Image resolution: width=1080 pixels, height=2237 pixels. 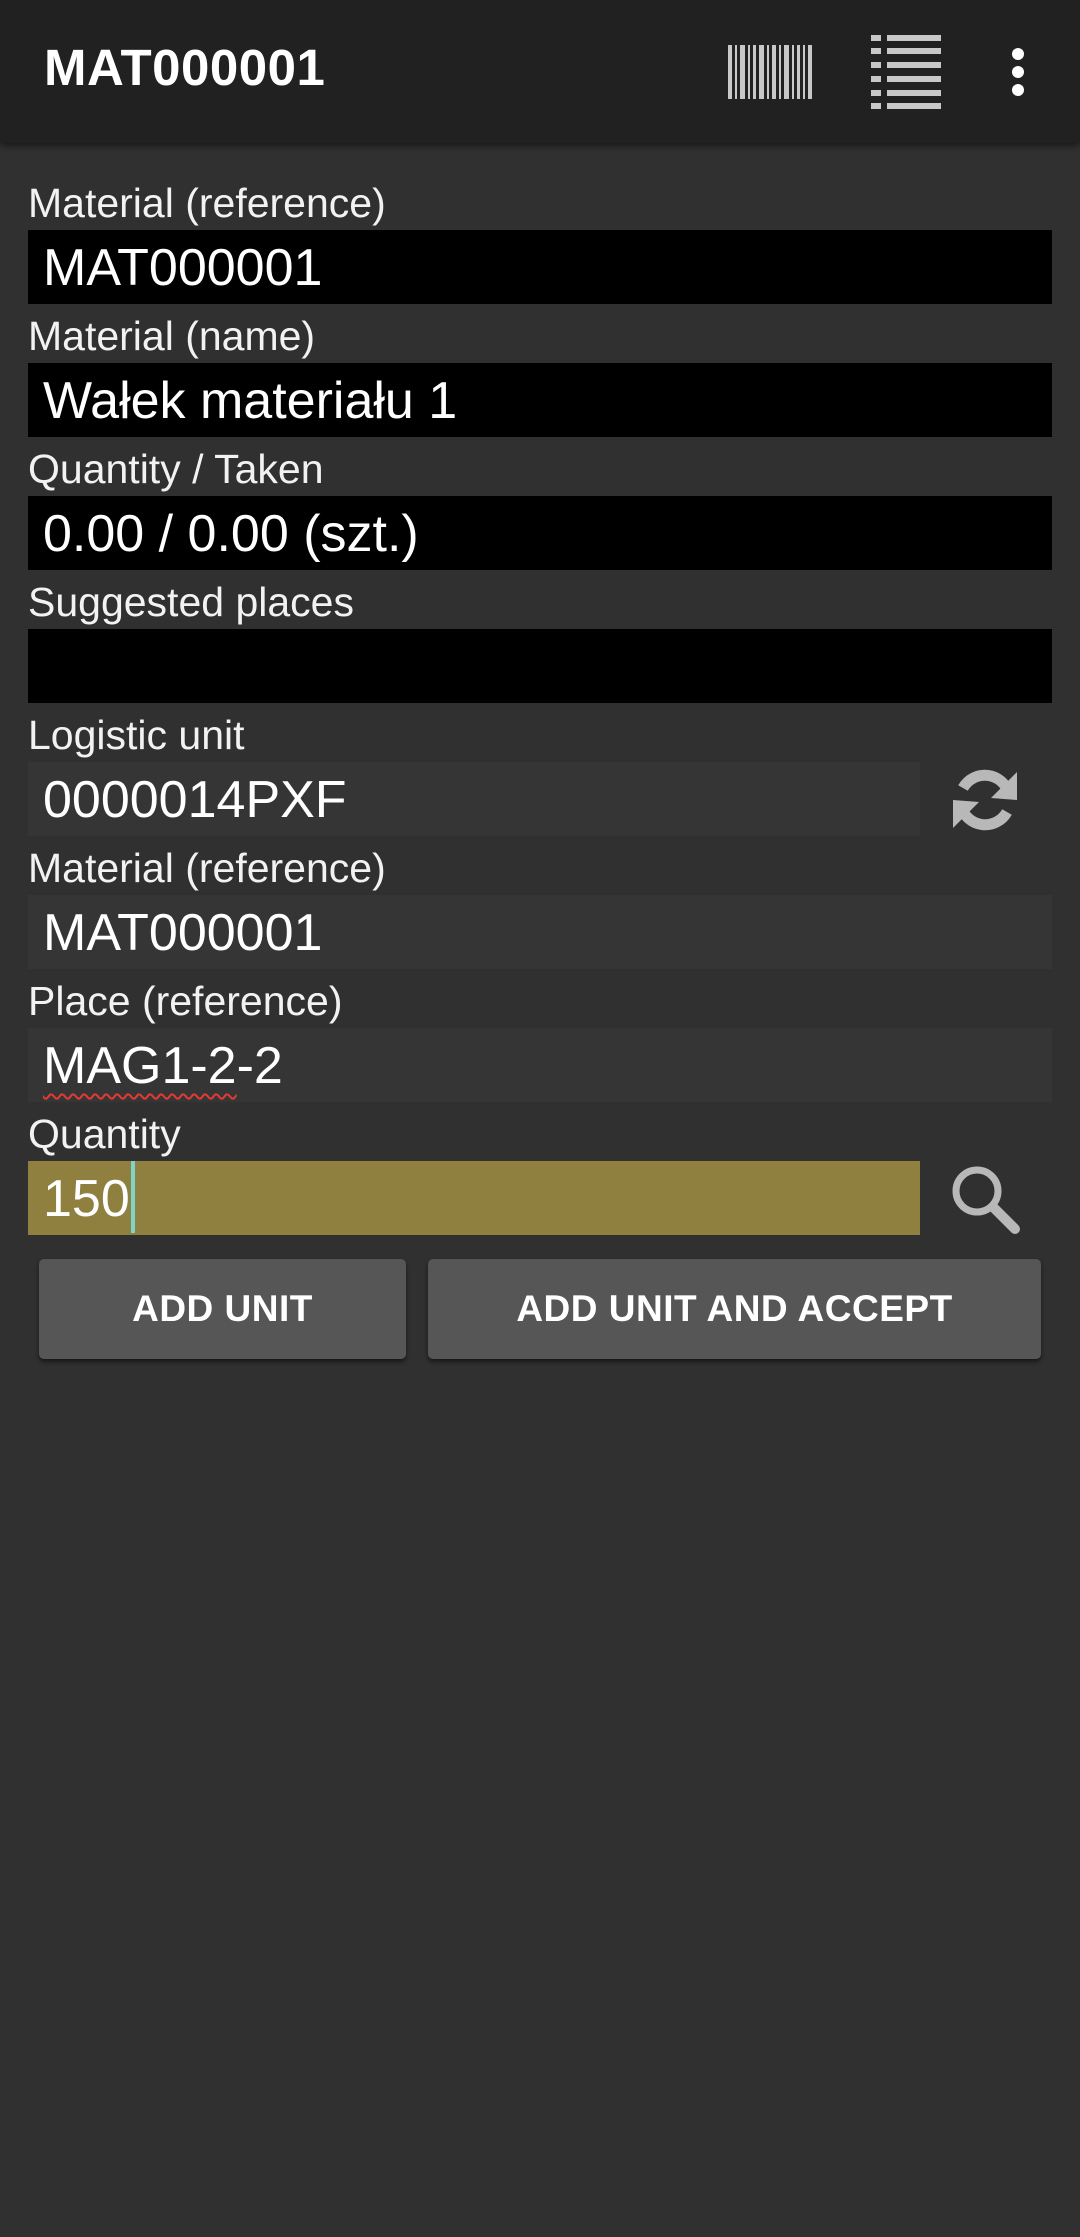 What do you see at coordinates (259, 1066) in the screenshot?
I see `place-reference-suffix: -2` at bounding box center [259, 1066].